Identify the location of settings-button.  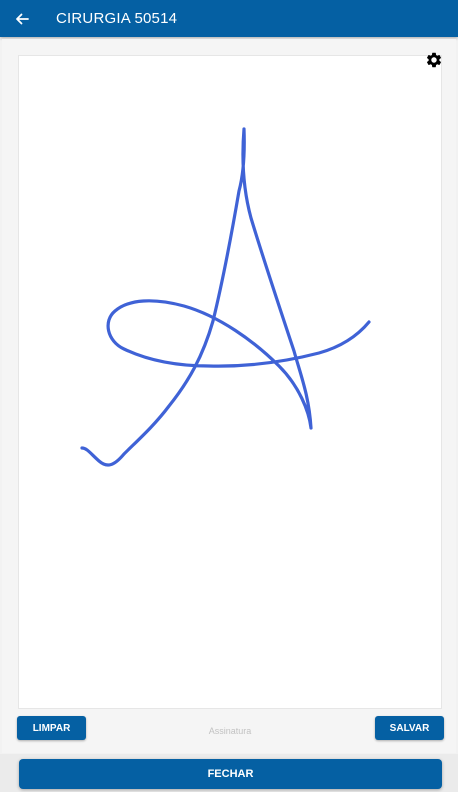
(434, 60).